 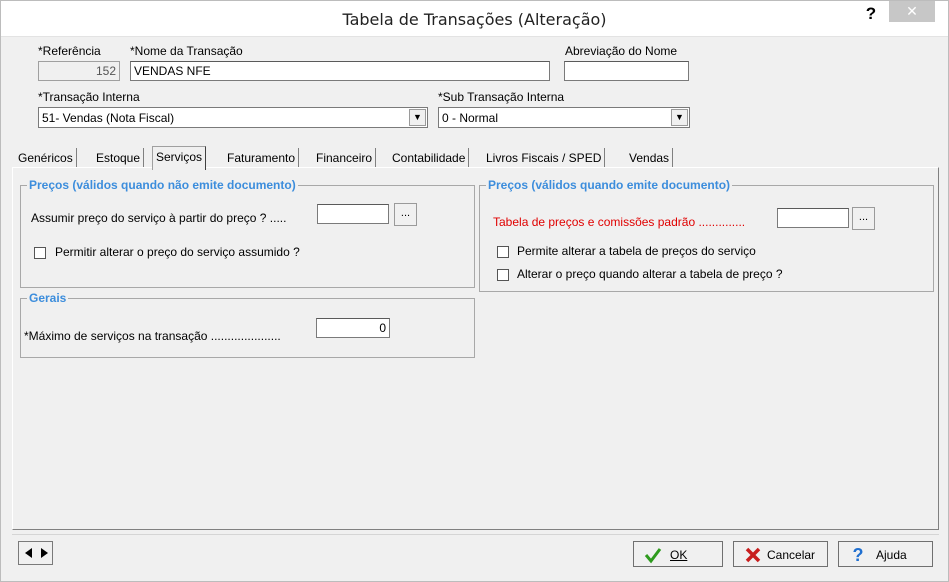 I want to click on tab-servicos: Serviços, so click(x=179, y=158).